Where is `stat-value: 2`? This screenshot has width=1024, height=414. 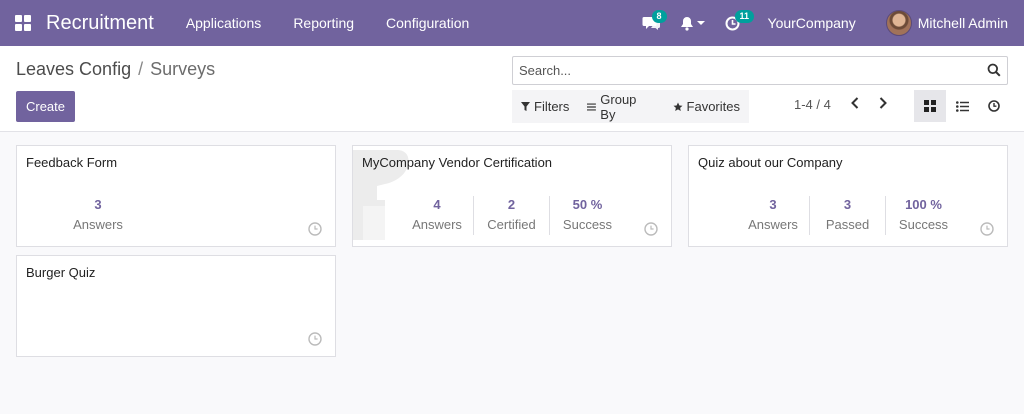 stat-value: 2 is located at coordinates (511, 204).